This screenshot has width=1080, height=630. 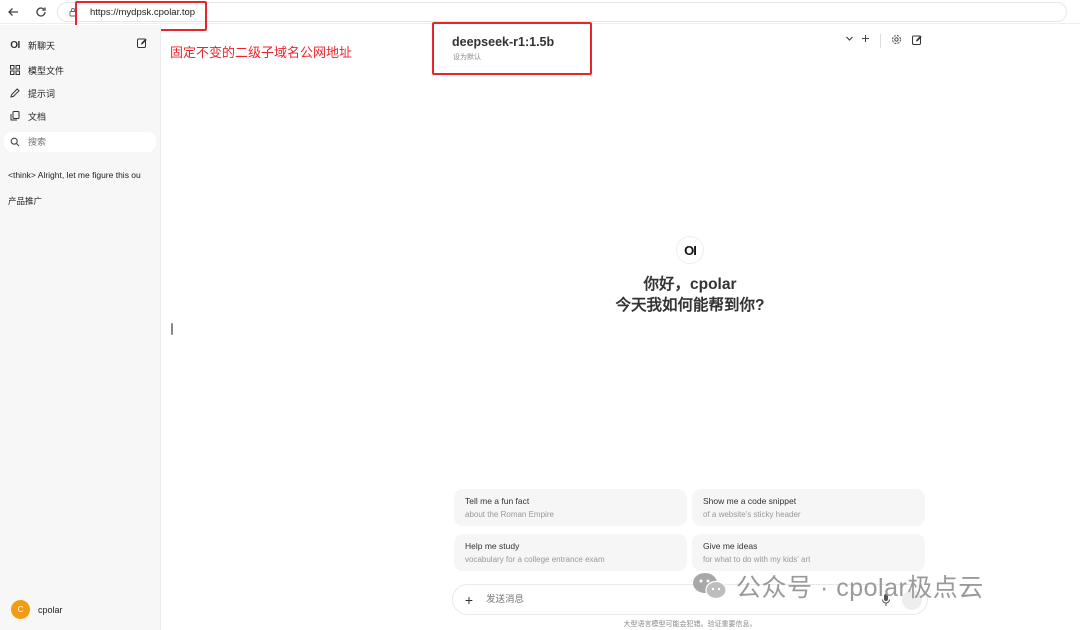 I want to click on suggestion-subtitle: vocabulary for a college entrance exam, so click(x=535, y=559).